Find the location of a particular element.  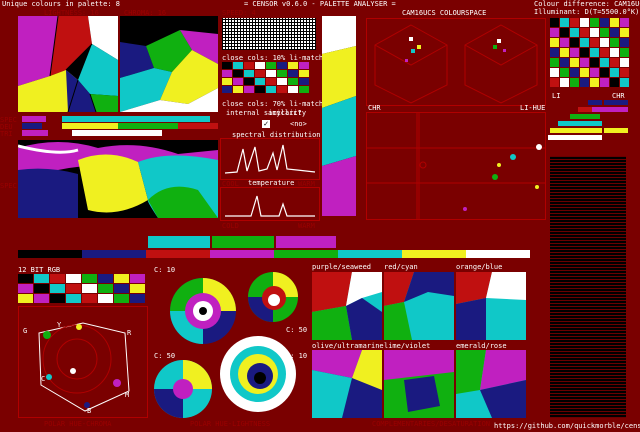

lightness-wave-panel is located at coordinates (118, 179).